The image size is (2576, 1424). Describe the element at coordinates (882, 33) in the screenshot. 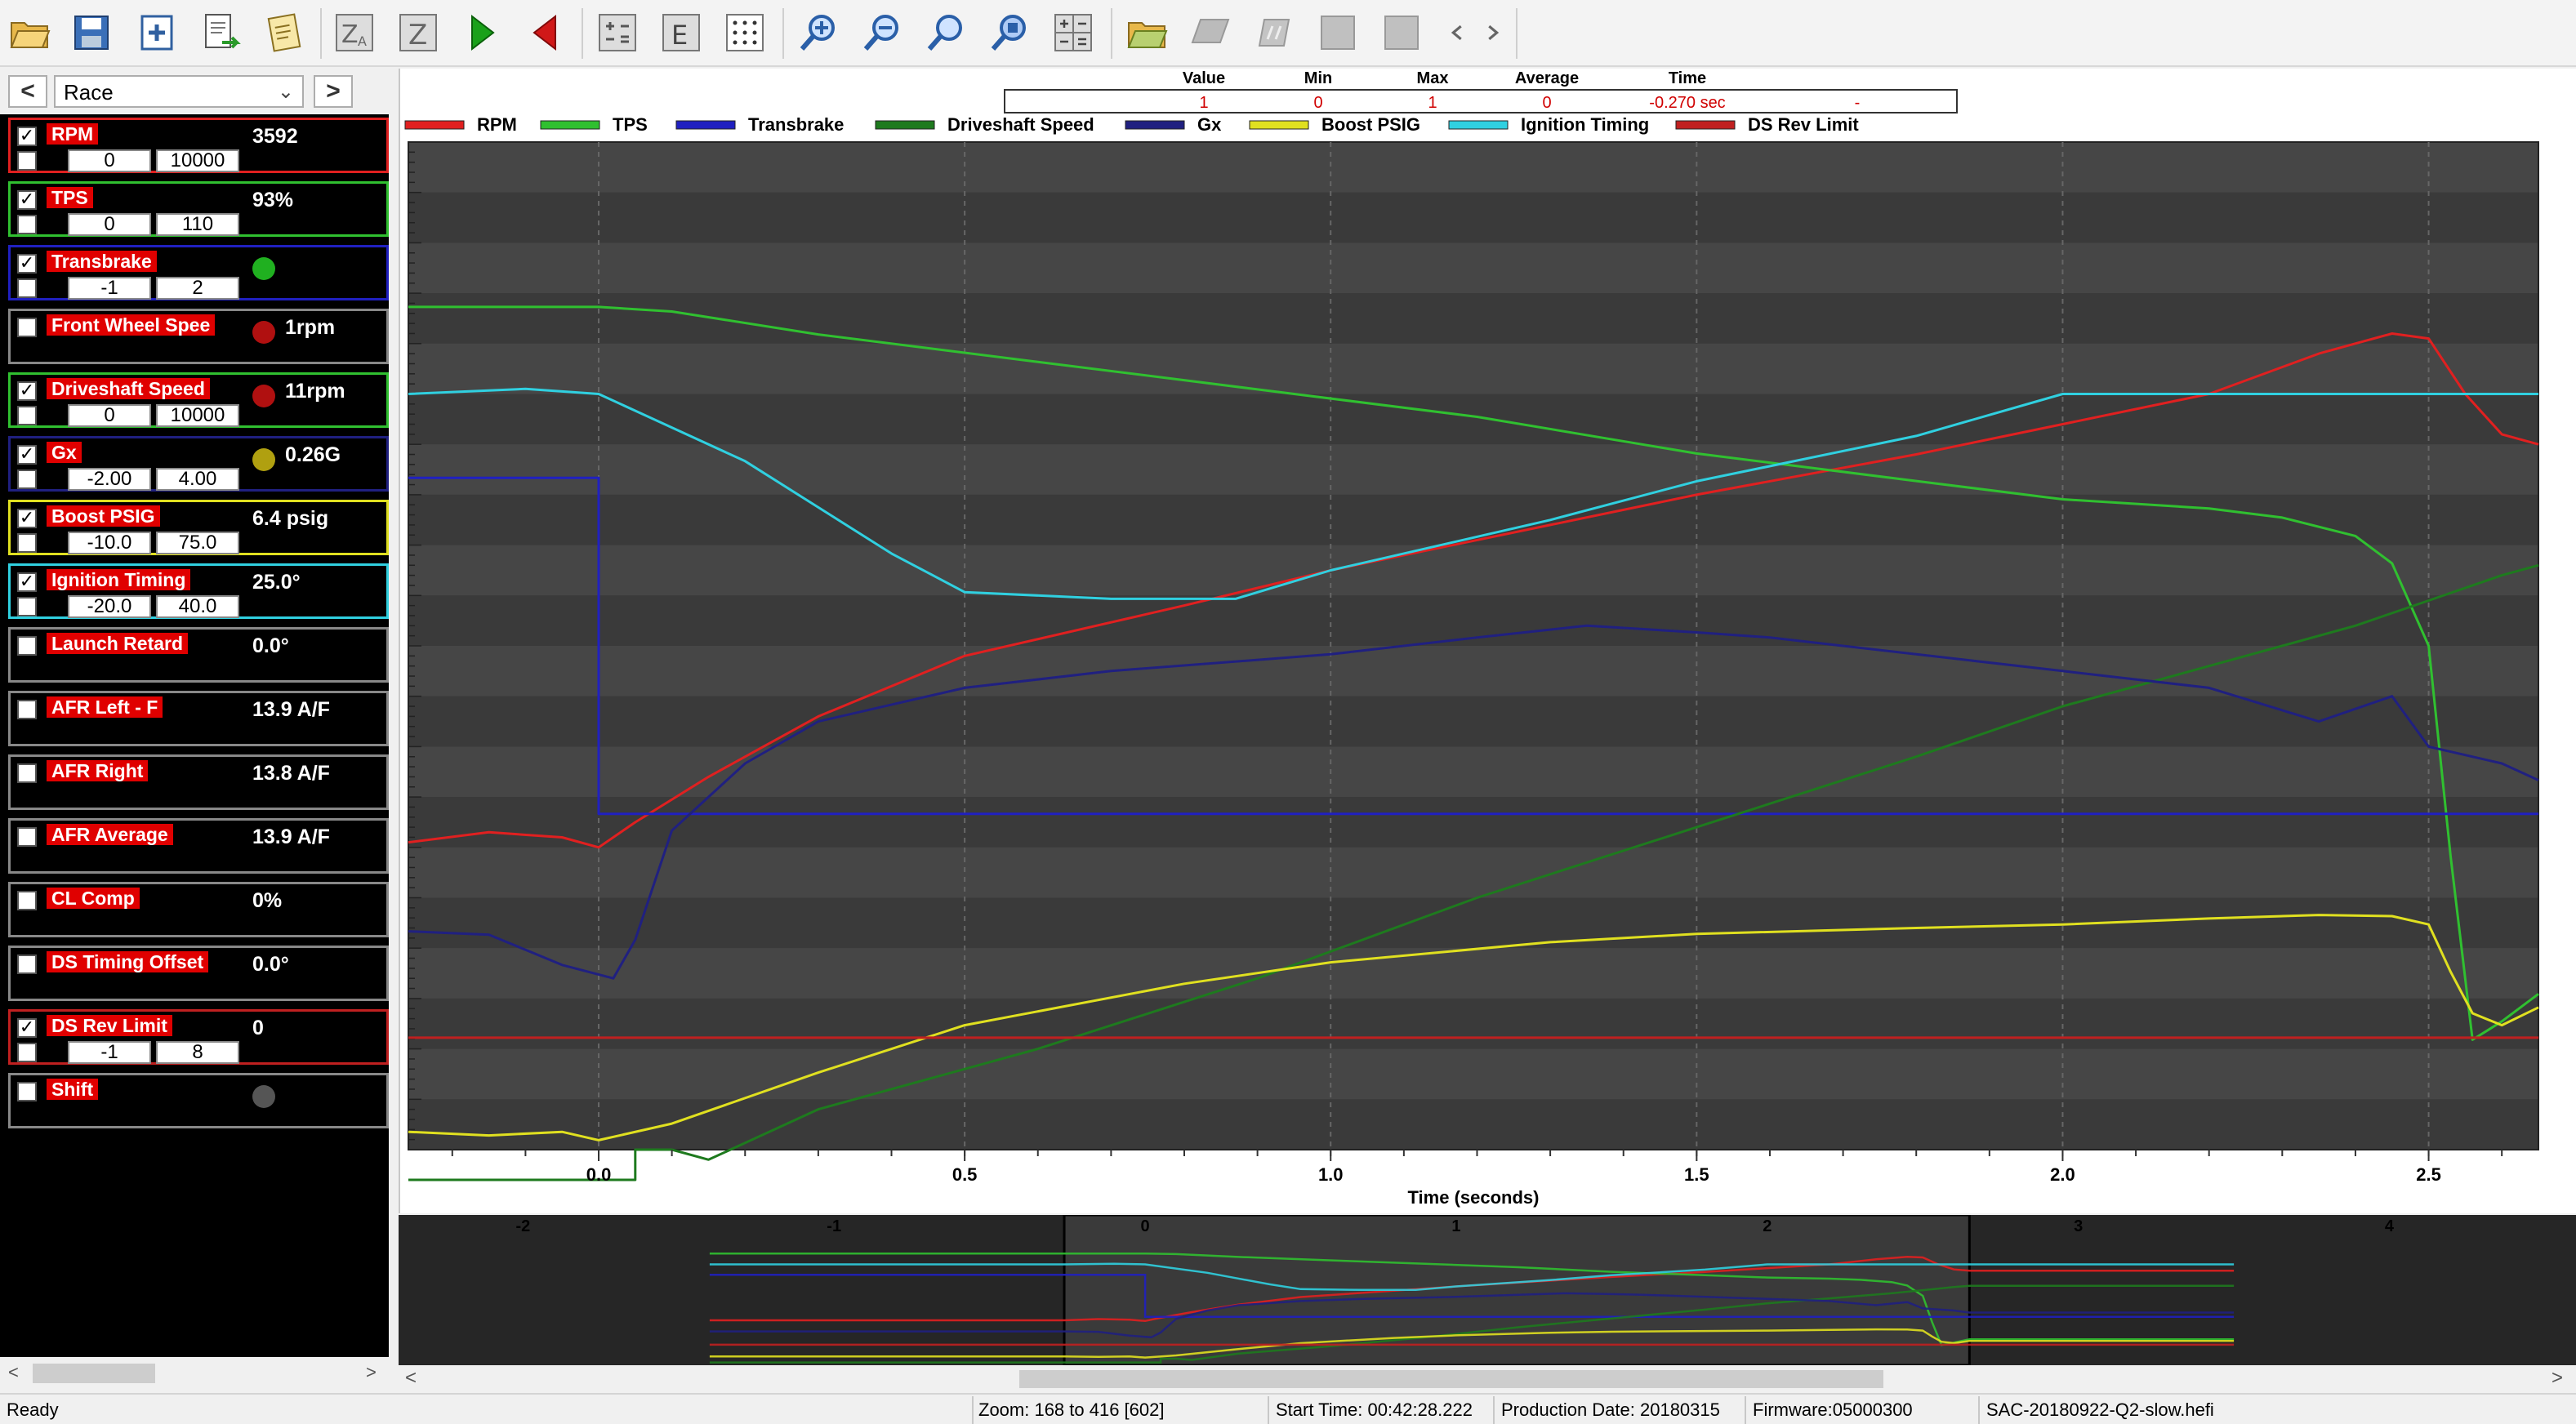

I see `zoom-out-icon` at that location.